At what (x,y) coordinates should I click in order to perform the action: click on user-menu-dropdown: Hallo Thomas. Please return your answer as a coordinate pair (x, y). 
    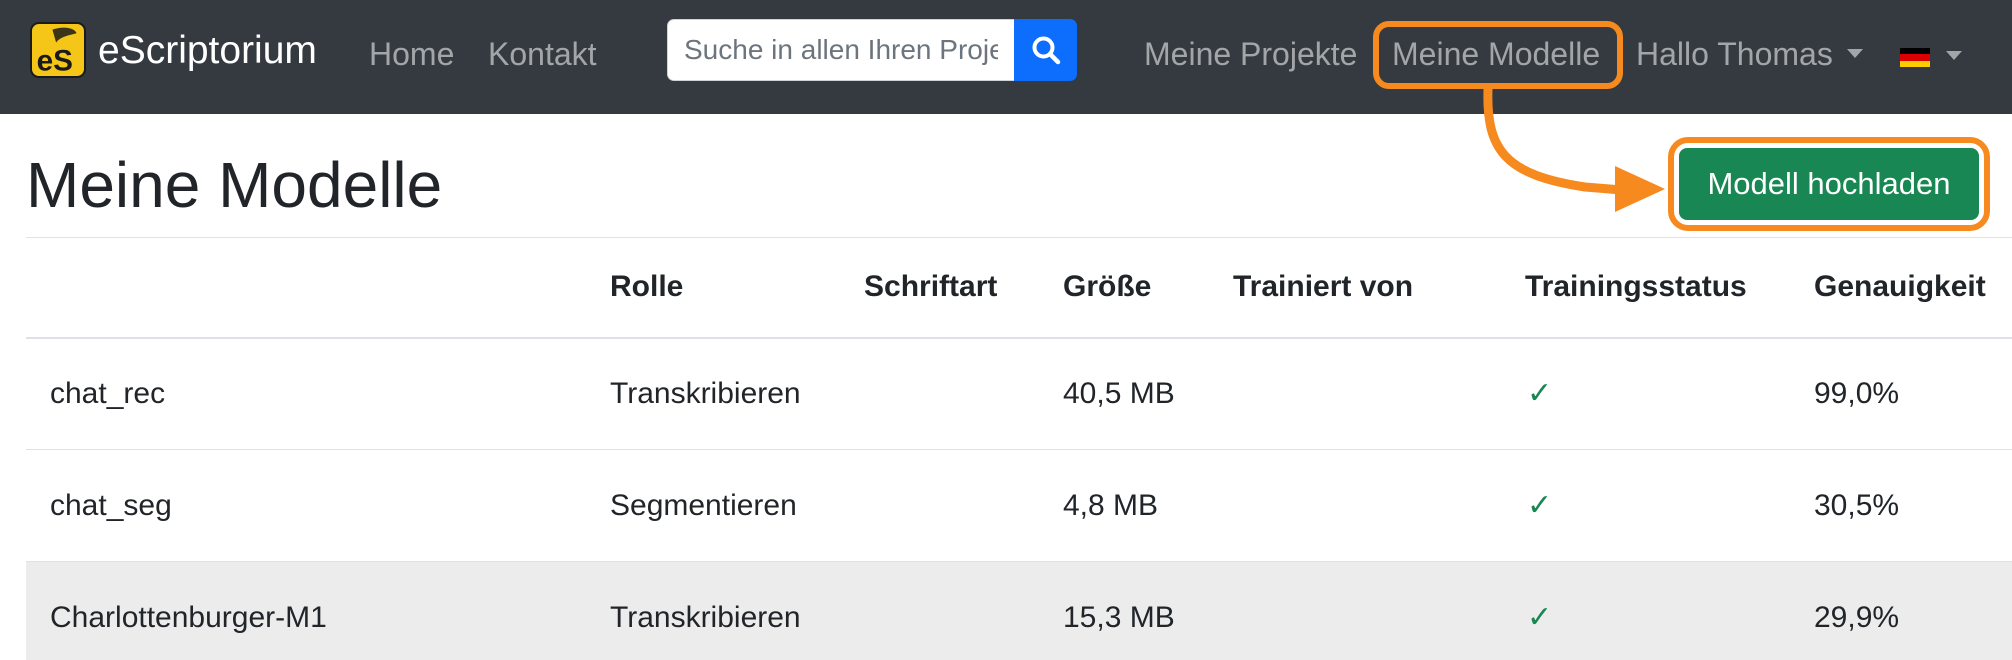
    Looking at the image, I should click on (1749, 54).